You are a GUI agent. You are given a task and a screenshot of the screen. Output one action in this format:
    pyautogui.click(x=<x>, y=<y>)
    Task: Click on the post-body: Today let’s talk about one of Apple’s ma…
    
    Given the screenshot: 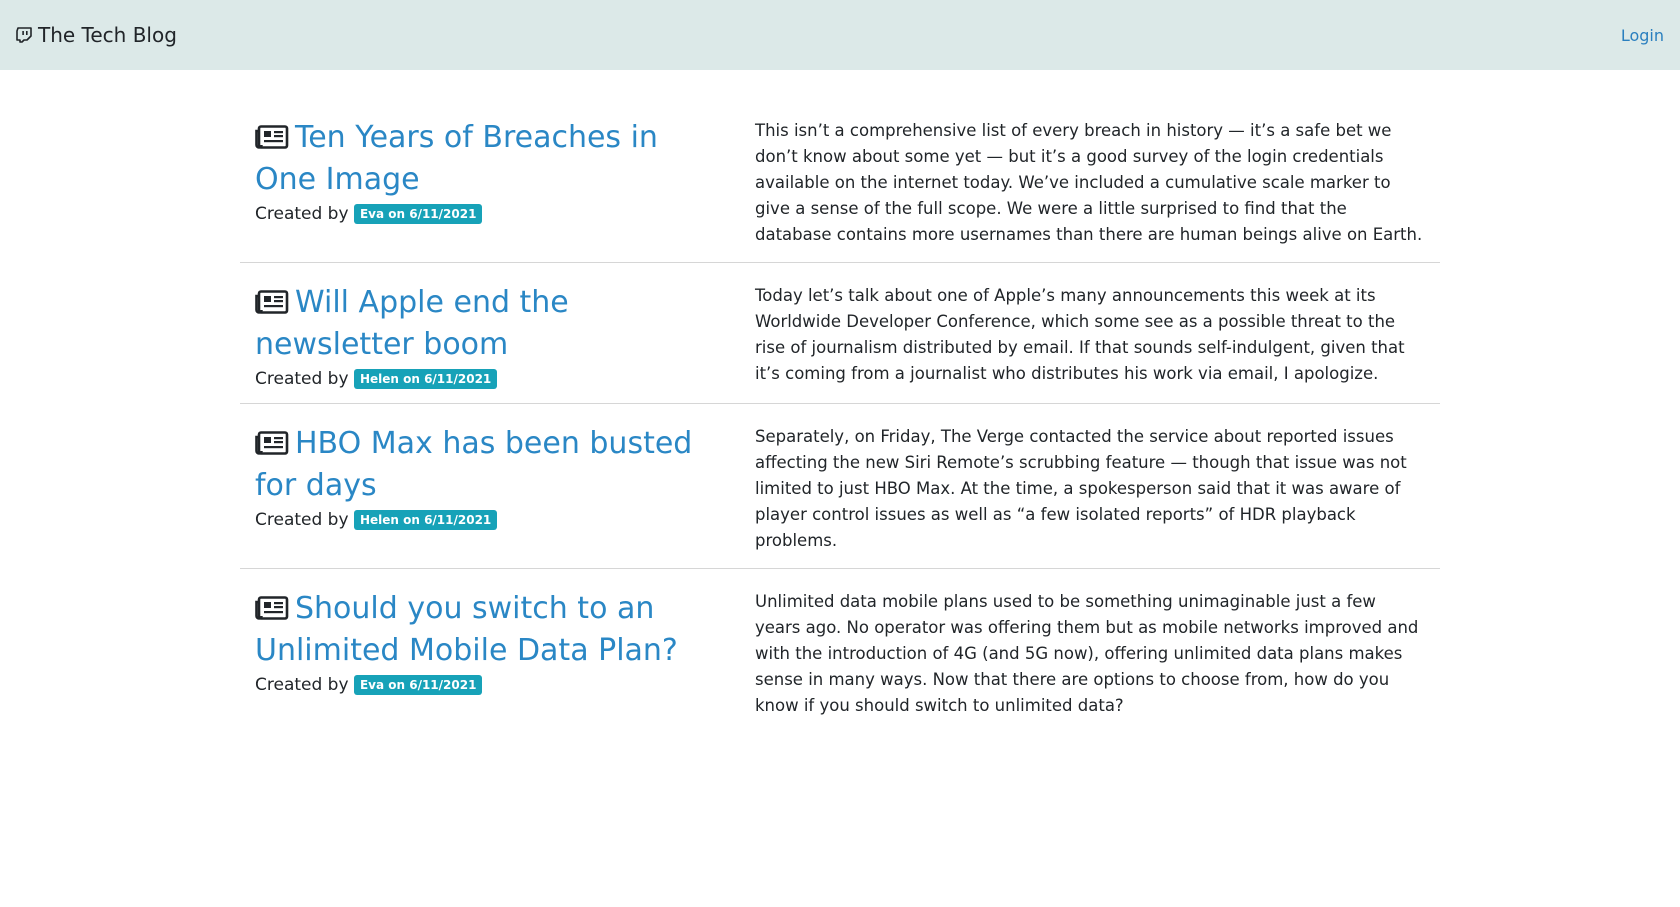 What is the action you would take?
    pyautogui.click(x=1080, y=334)
    